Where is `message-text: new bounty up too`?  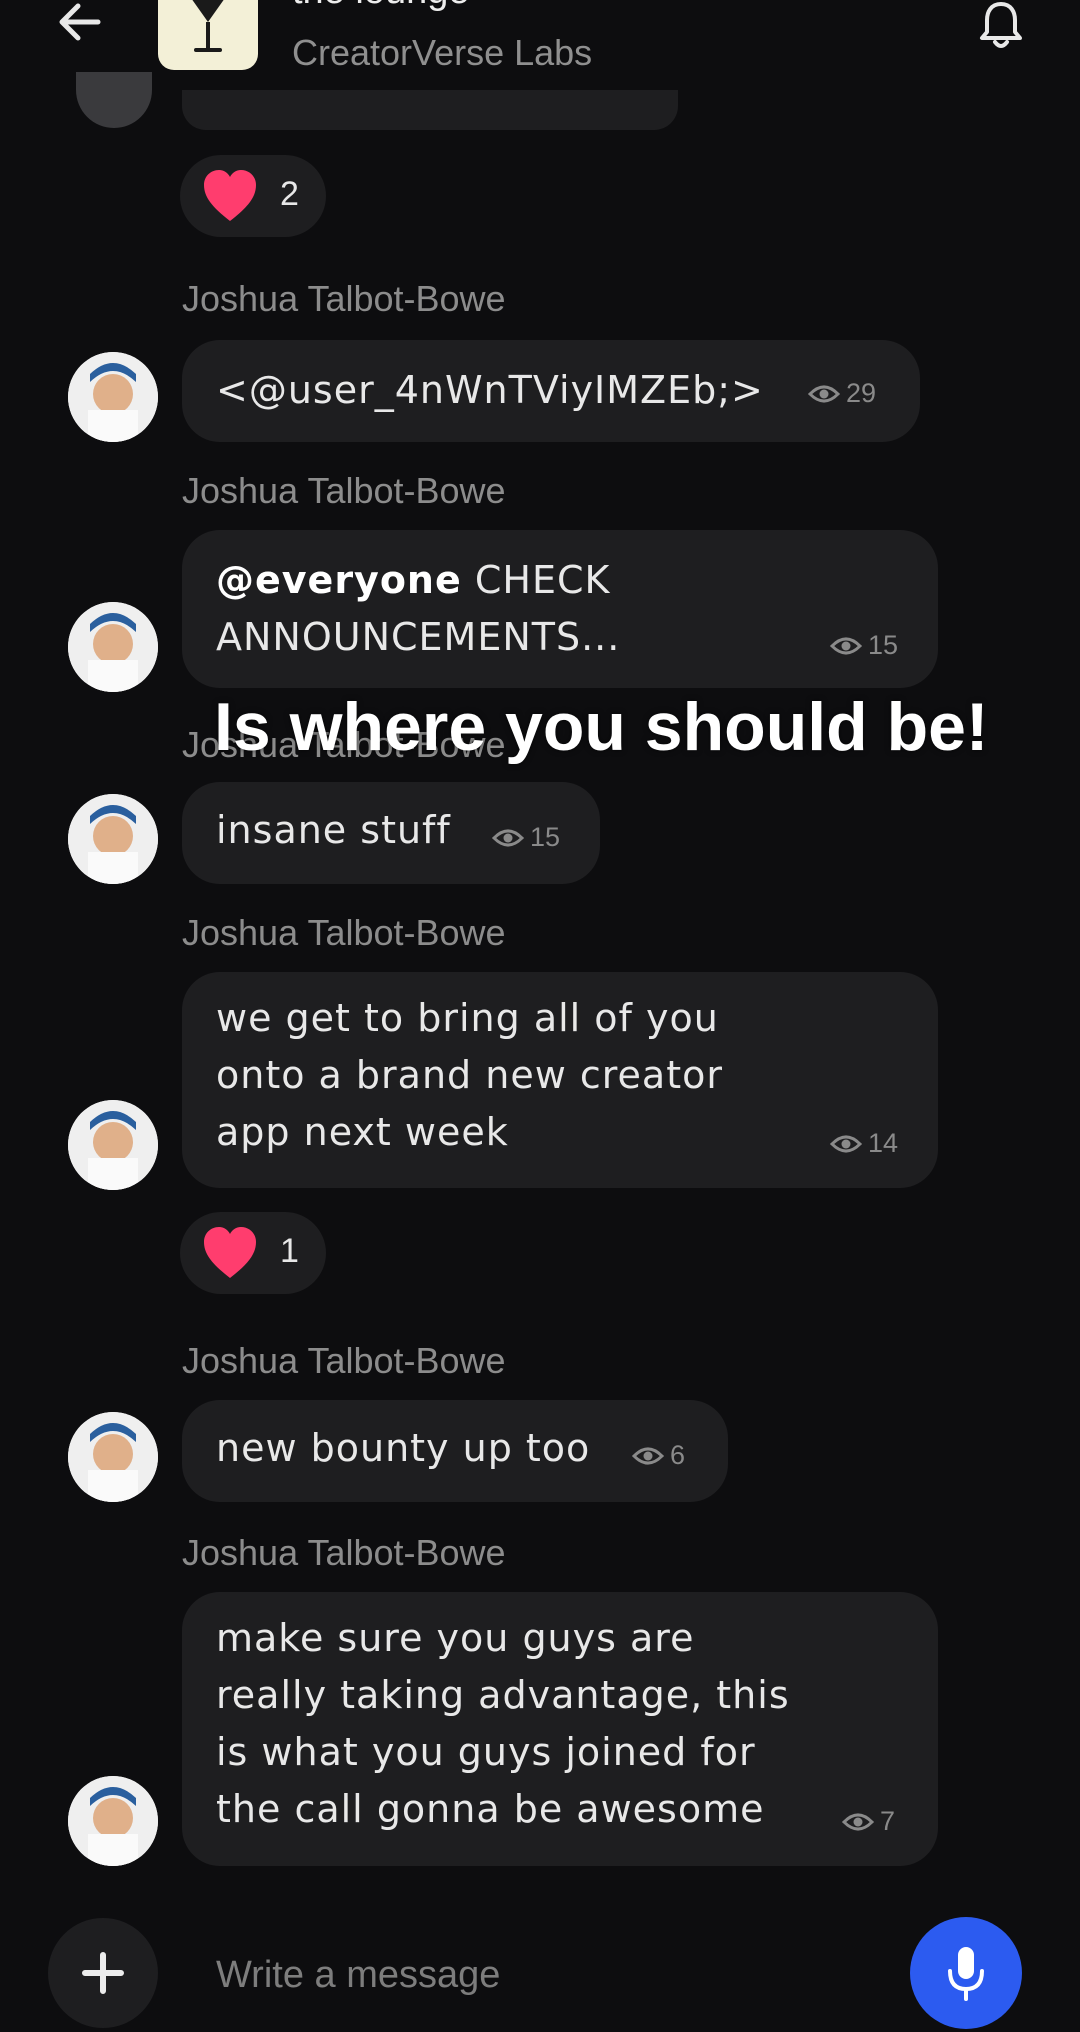 message-text: new bounty up too is located at coordinates (403, 1448).